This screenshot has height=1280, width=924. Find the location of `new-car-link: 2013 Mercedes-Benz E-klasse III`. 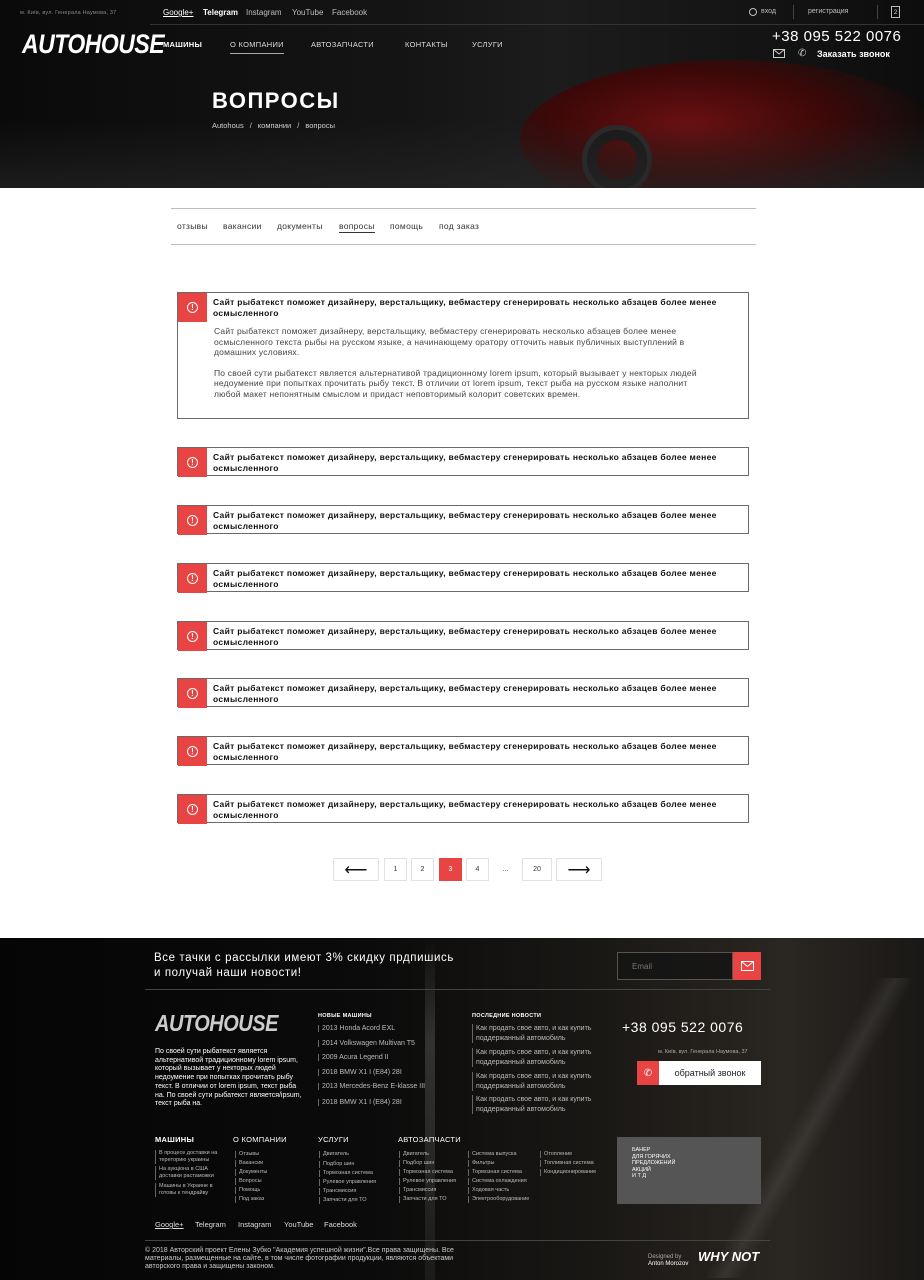

new-car-link: 2013 Mercedes-Benz E-klasse III is located at coordinates (371, 1086).